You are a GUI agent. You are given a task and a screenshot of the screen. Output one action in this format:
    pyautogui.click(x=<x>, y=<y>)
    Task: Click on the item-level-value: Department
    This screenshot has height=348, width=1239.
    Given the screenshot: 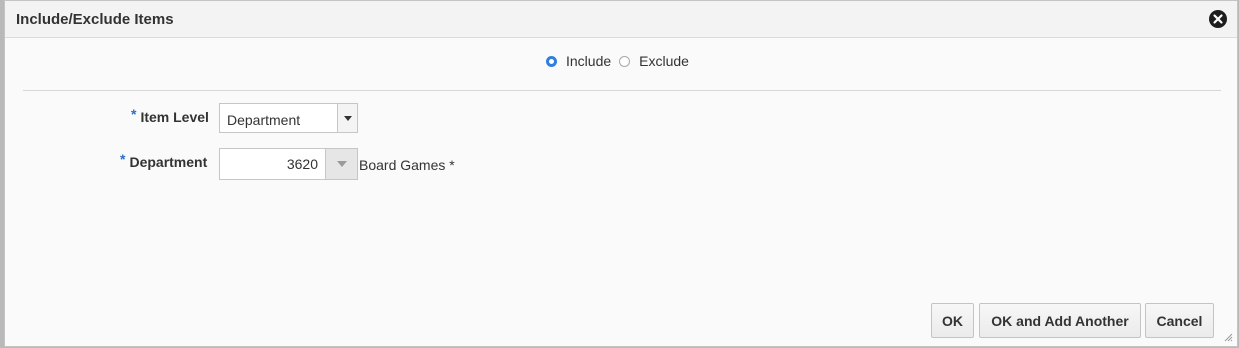 What is the action you would take?
    pyautogui.click(x=264, y=120)
    